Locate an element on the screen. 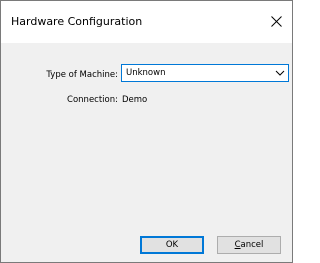 The image size is (320, 263). cancel-label-rest: ancel is located at coordinates (252, 245).